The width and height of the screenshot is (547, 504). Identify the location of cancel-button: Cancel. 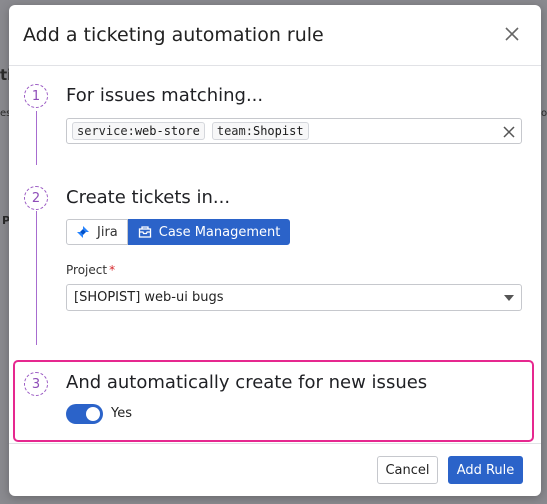
(407, 470).